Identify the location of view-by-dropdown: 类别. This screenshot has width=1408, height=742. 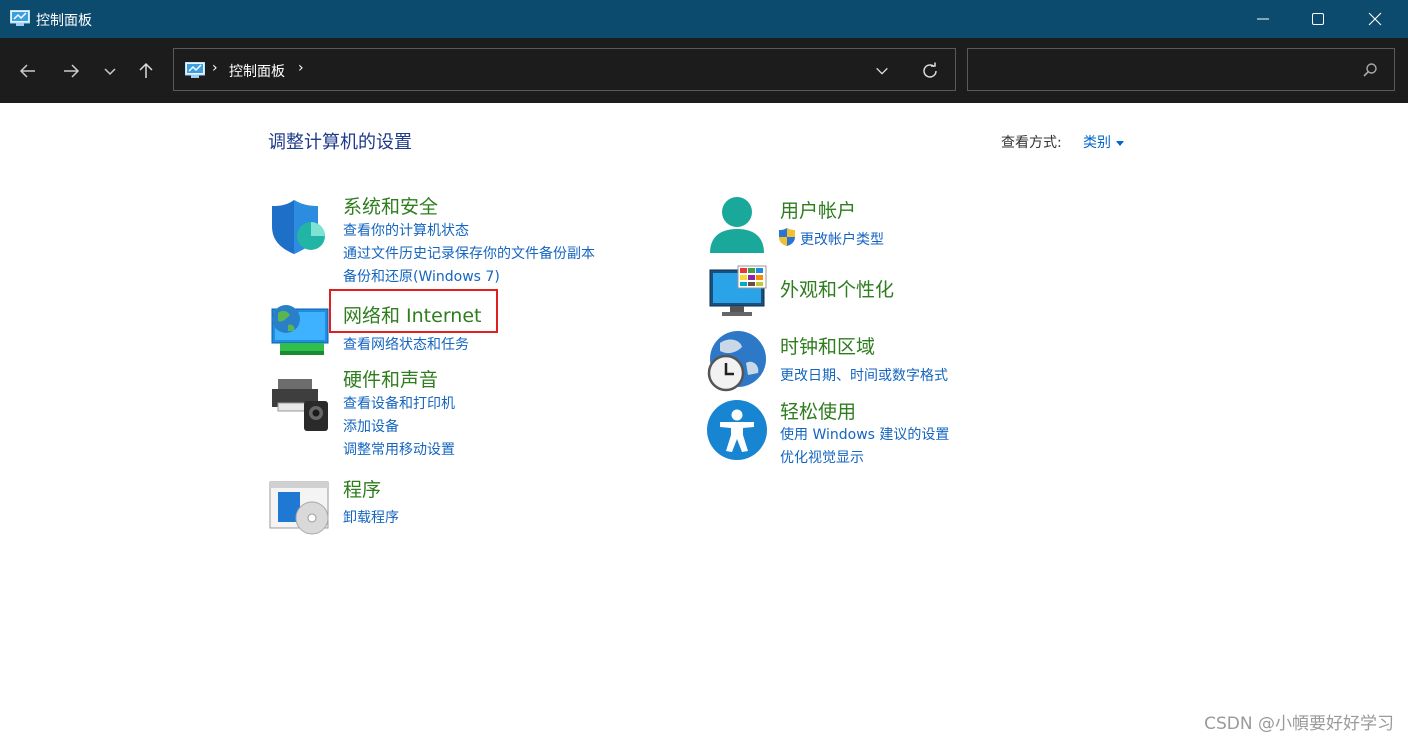
(1103, 142).